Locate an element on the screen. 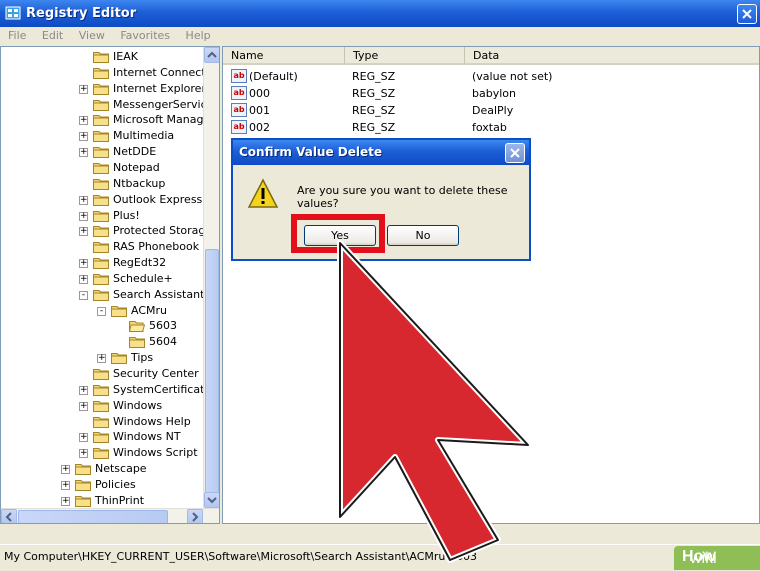  value-name: 000 is located at coordinates (259, 93).